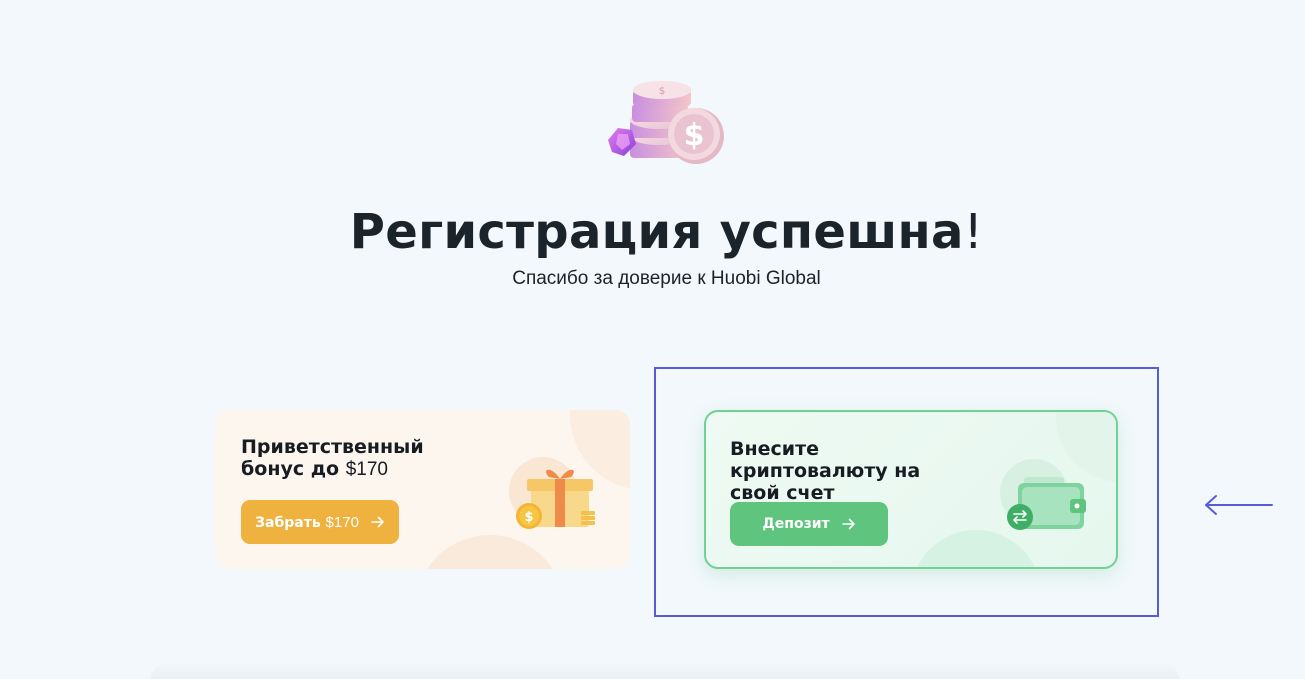  Describe the element at coordinates (552, 493) in the screenshot. I see `gift-box-icon: $` at that location.